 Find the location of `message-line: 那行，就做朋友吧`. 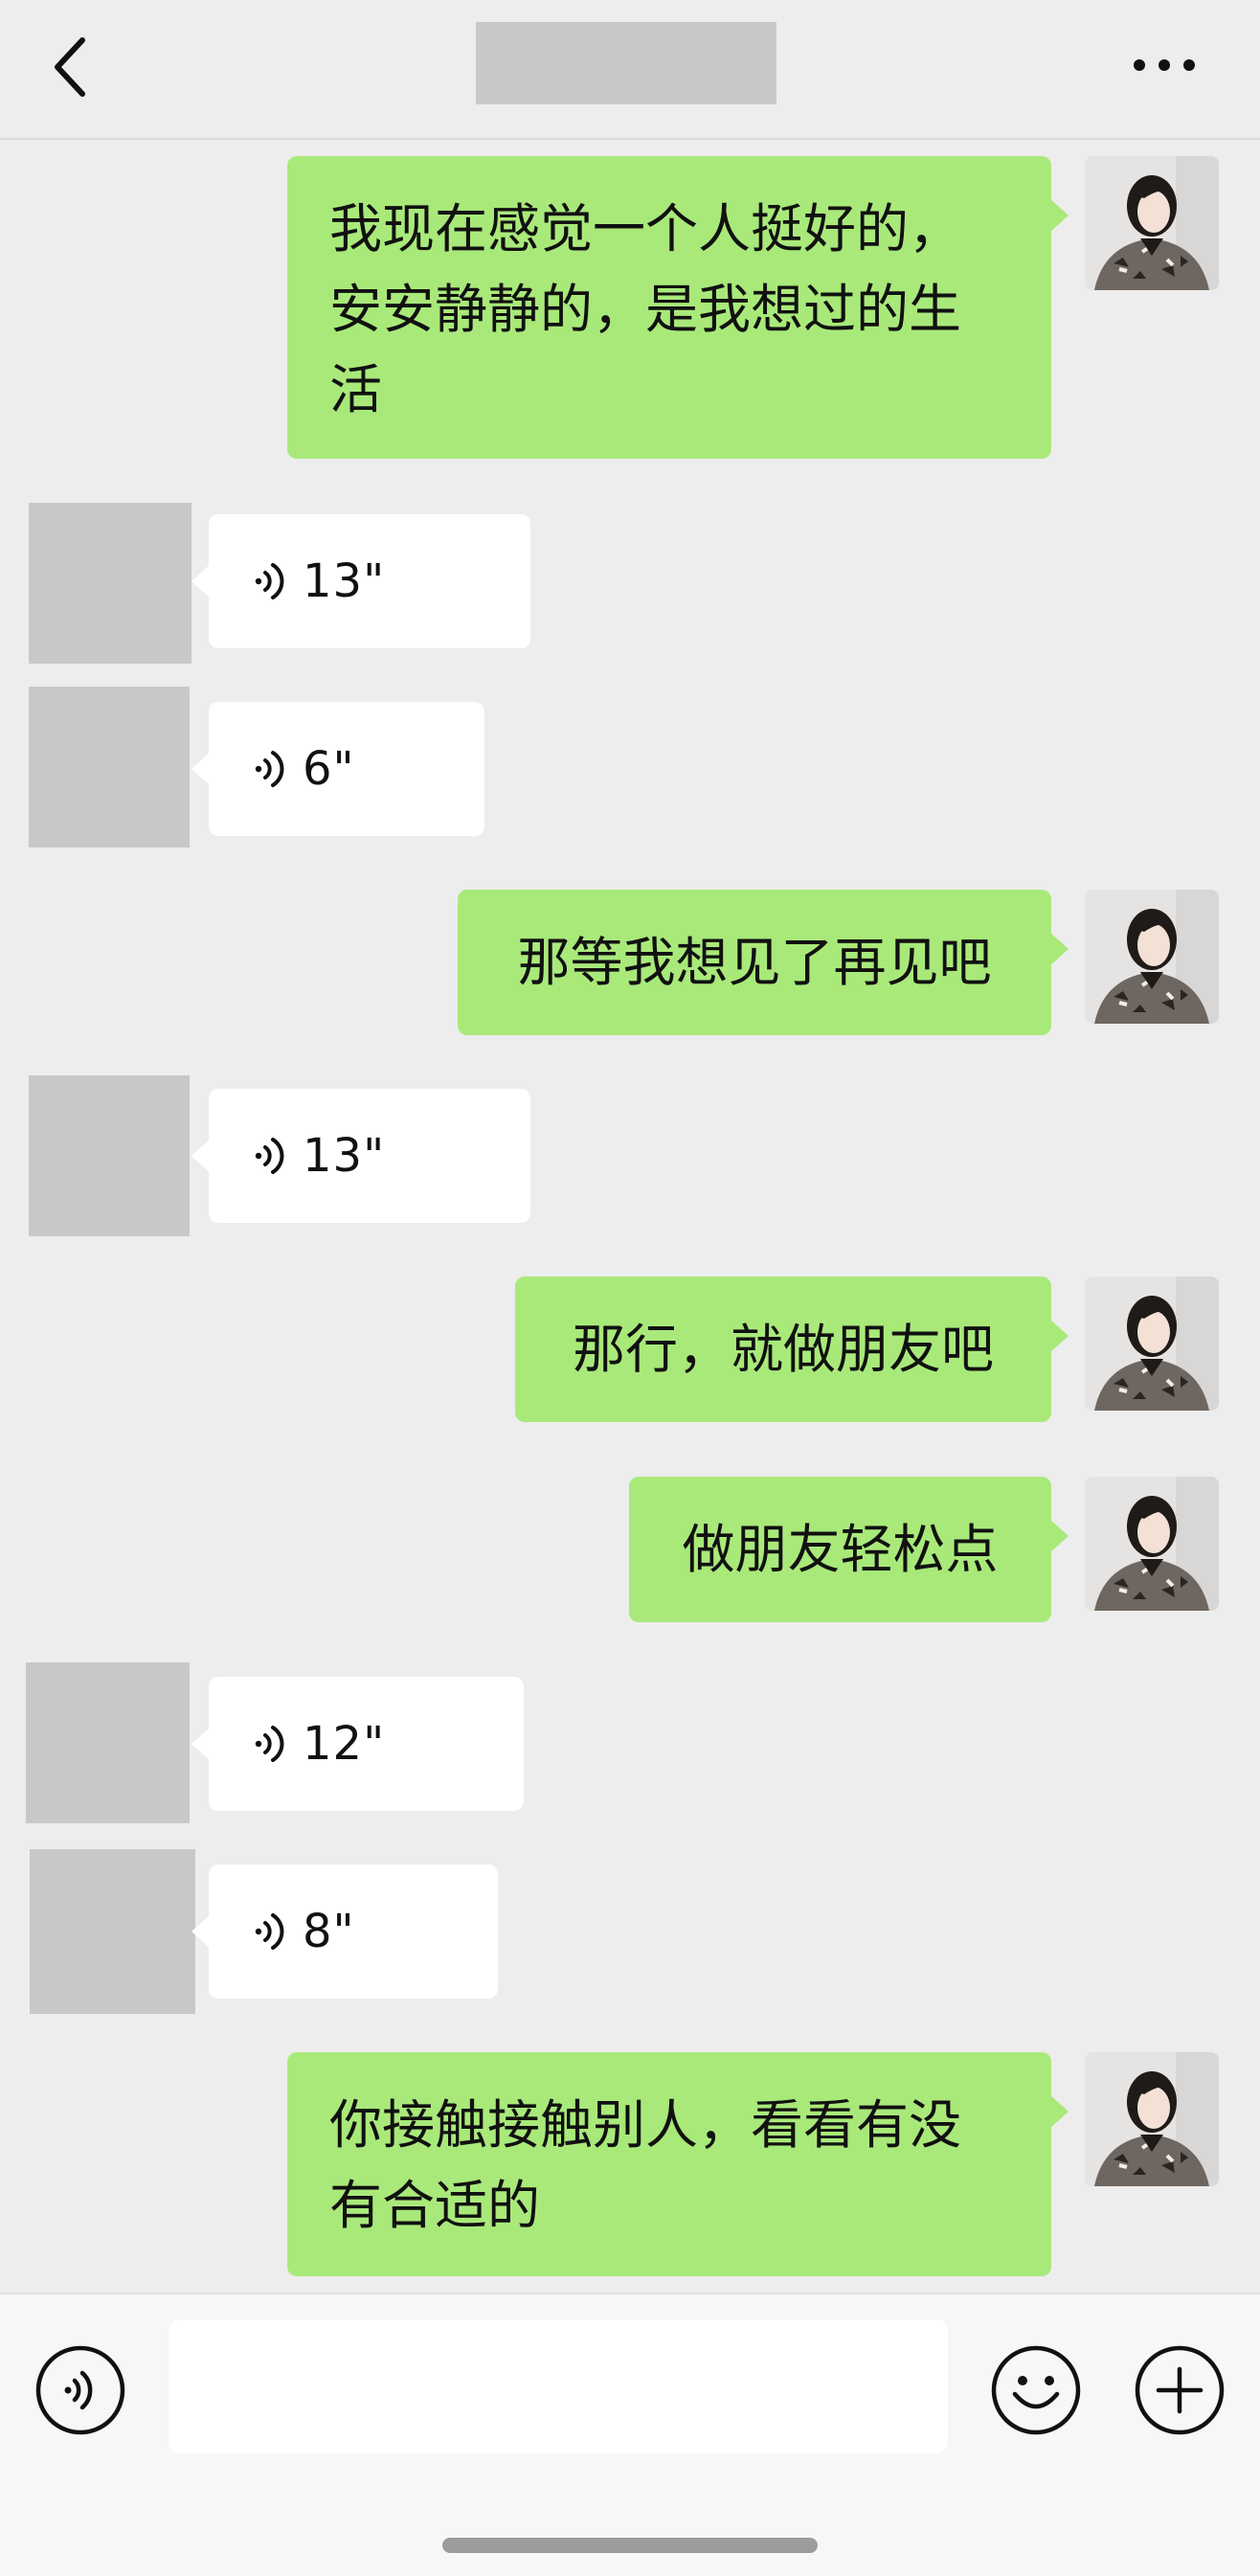

message-line: 那行，就做朋友吧 is located at coordinates (783, 1349).